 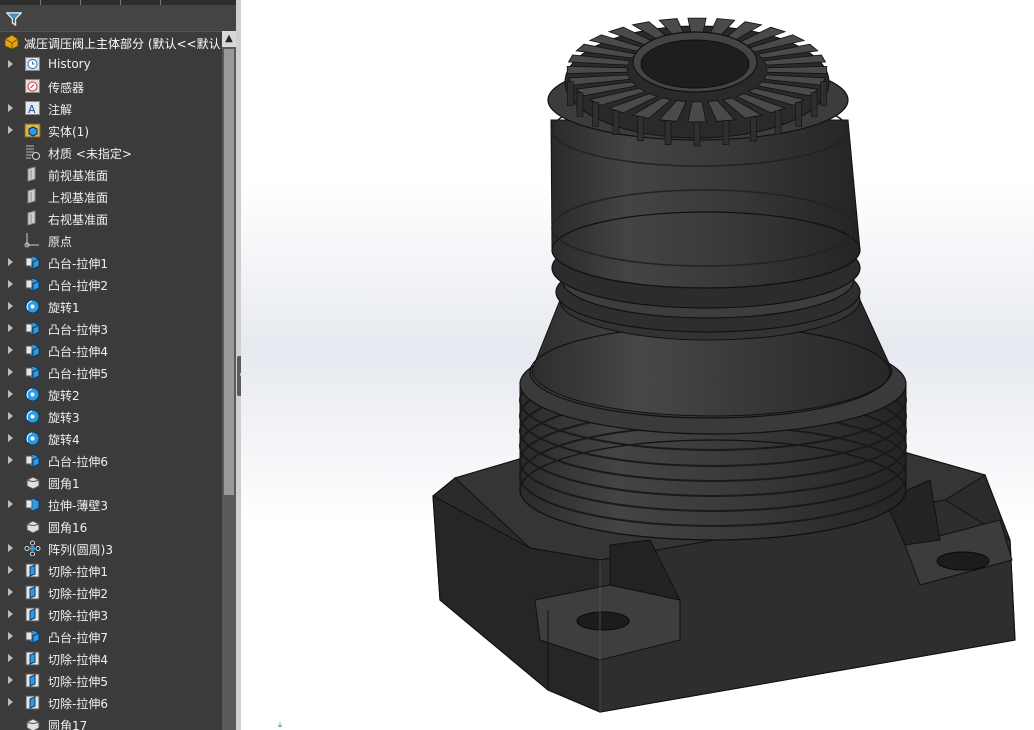 What do you see at coordinates (797, 70) in the screenshot?
I see `spline-tooth` at bounding box center [797, 70].